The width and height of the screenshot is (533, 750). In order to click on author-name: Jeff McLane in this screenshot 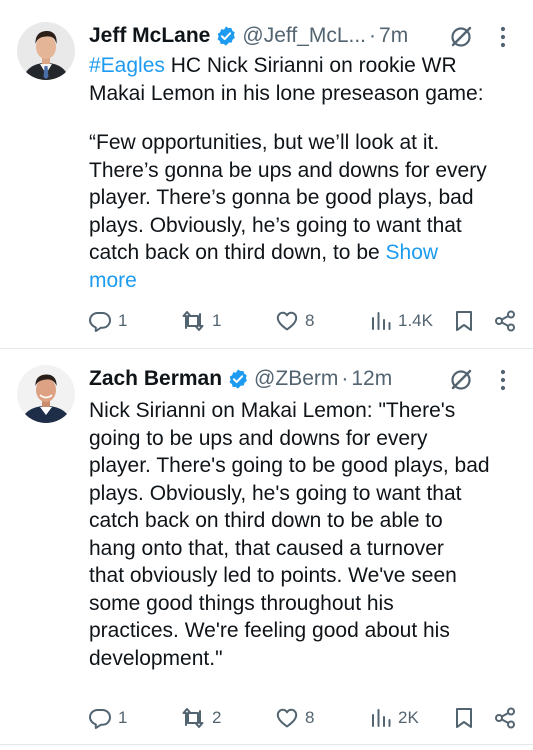, I will do `click(149, 36)`.